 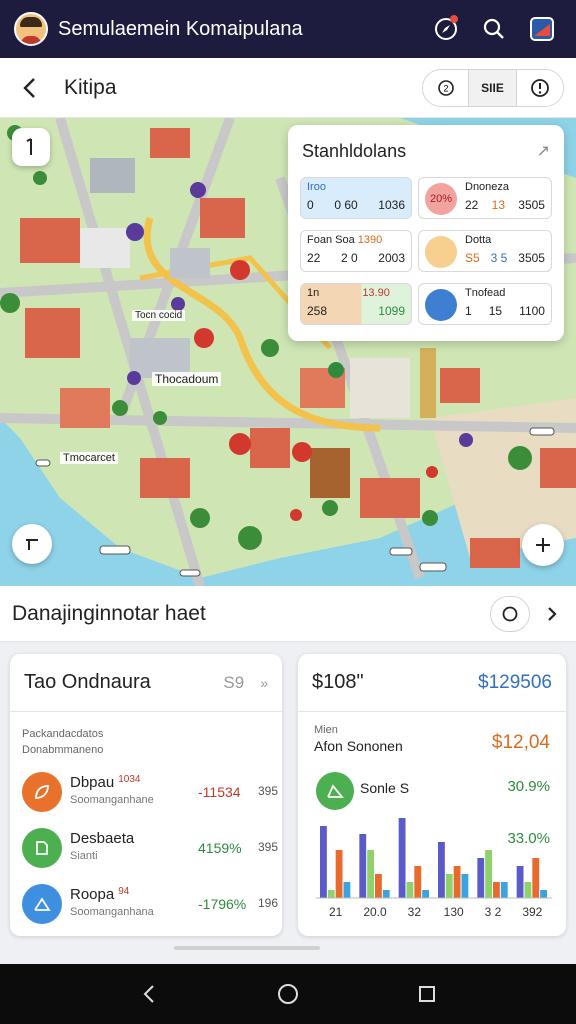 What do you see at coordinates (542, 29) in the screenshot?
I see `profile-card-icon` at bounding box center [542, 29].